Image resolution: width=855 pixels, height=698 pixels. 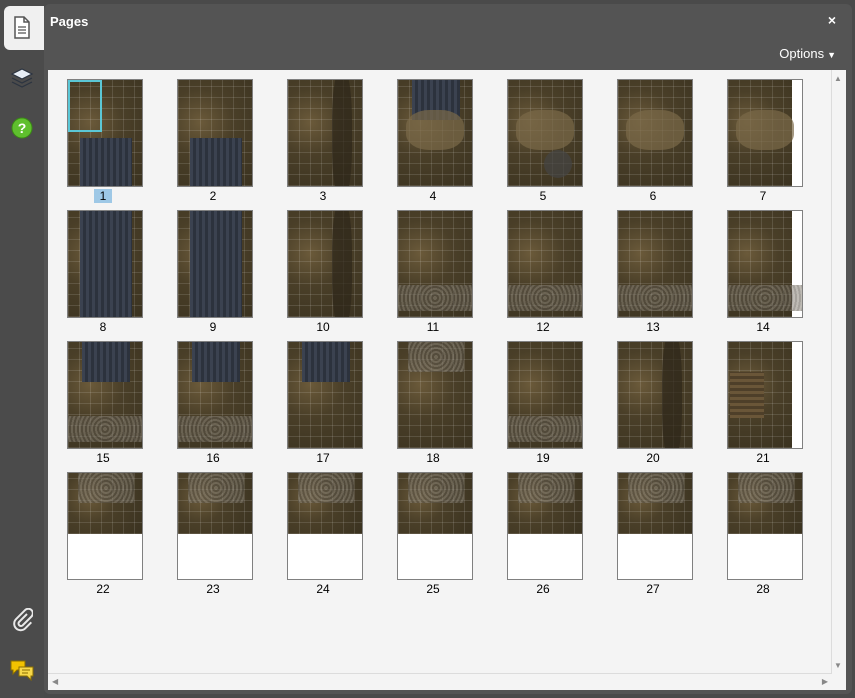 I want to click on page-thumbnail: 7, so click(x=763, y=139).